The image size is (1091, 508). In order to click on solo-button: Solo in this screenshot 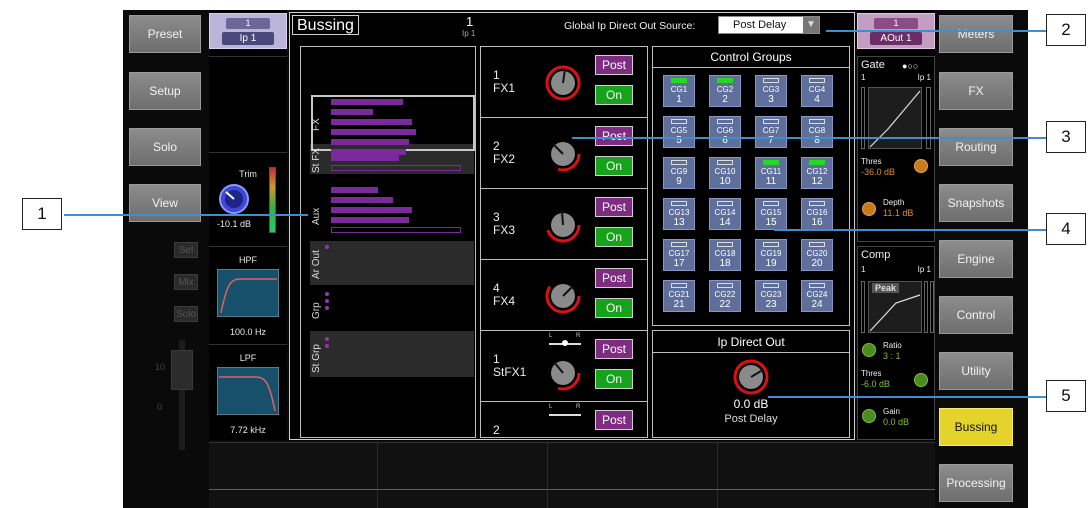, I will do `click(165, 147)`.